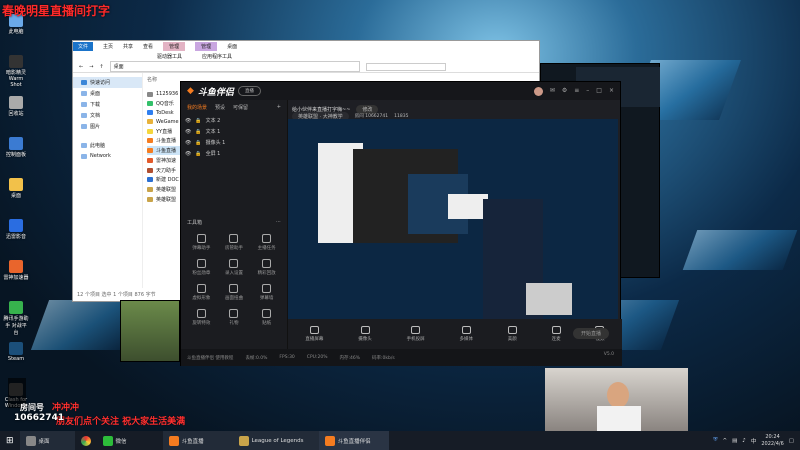 This screenshot has width=800, height=450. I want to click on tab-home: 主页, so click(108, 46).